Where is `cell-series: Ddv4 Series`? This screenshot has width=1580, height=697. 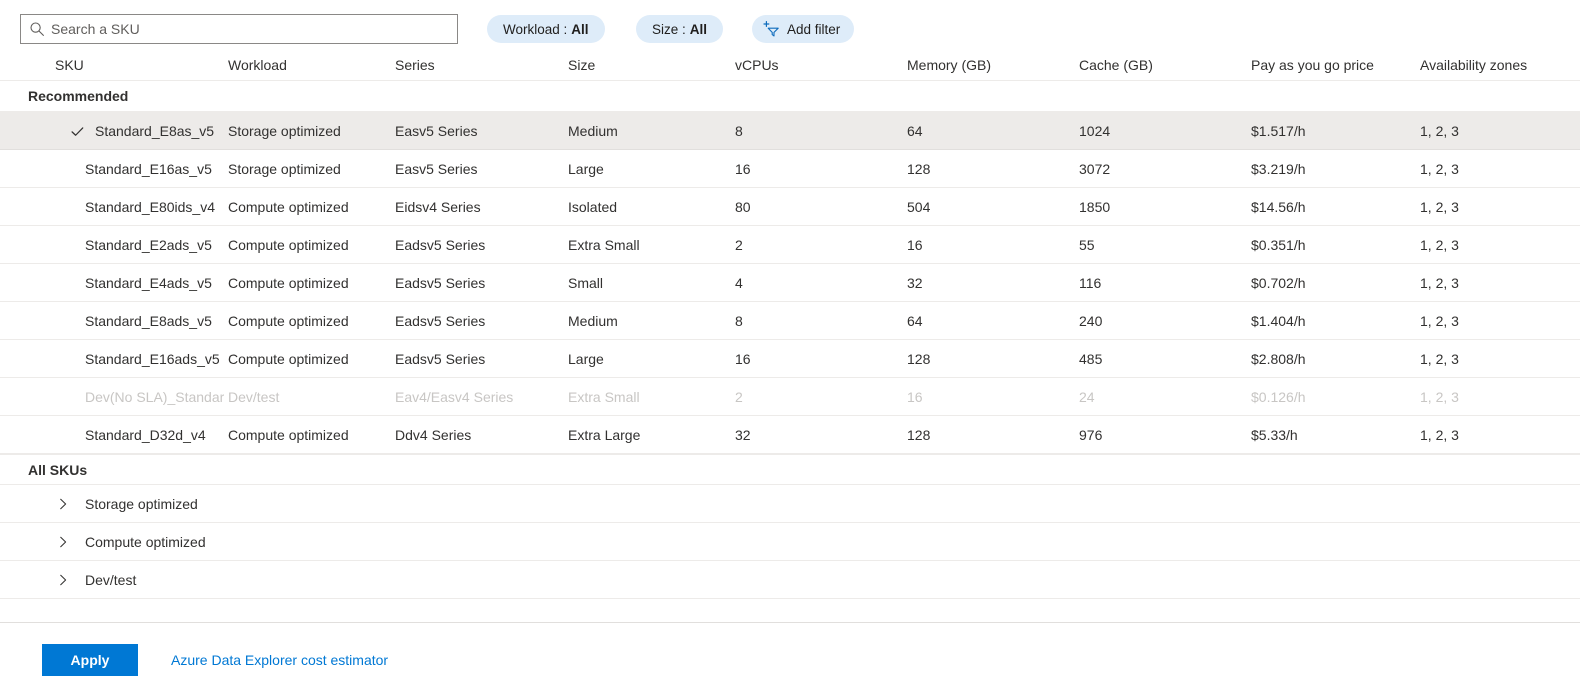 cell-series: Ddv4 Series is located at coordinates (433, 435).